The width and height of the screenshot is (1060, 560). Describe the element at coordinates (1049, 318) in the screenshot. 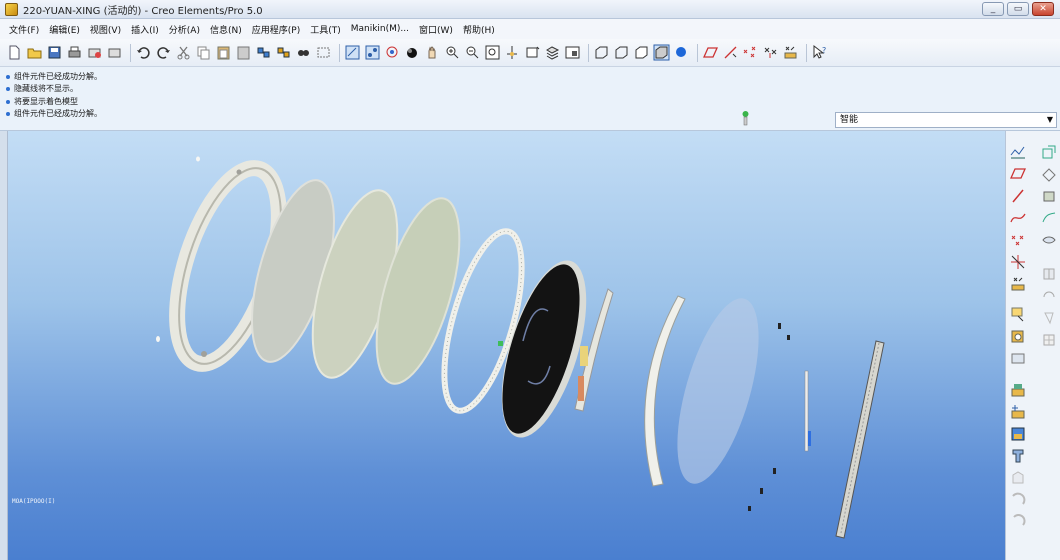

I see `rib-icon` at that location.